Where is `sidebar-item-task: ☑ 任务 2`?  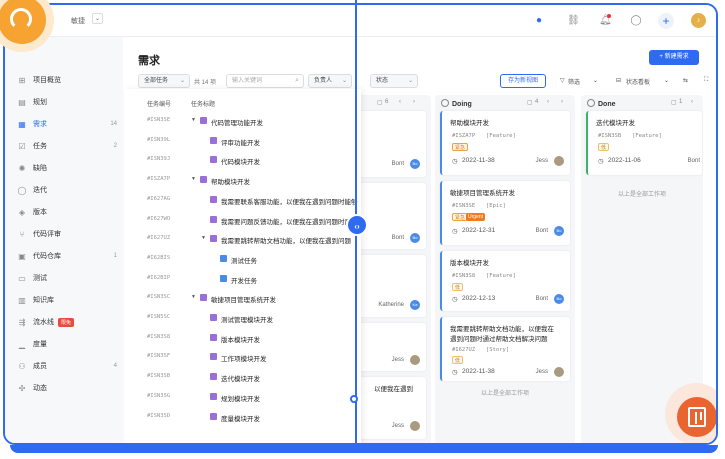
sidebar-item-task: ☑ 任务 2 is located at coordinates (67, 146).